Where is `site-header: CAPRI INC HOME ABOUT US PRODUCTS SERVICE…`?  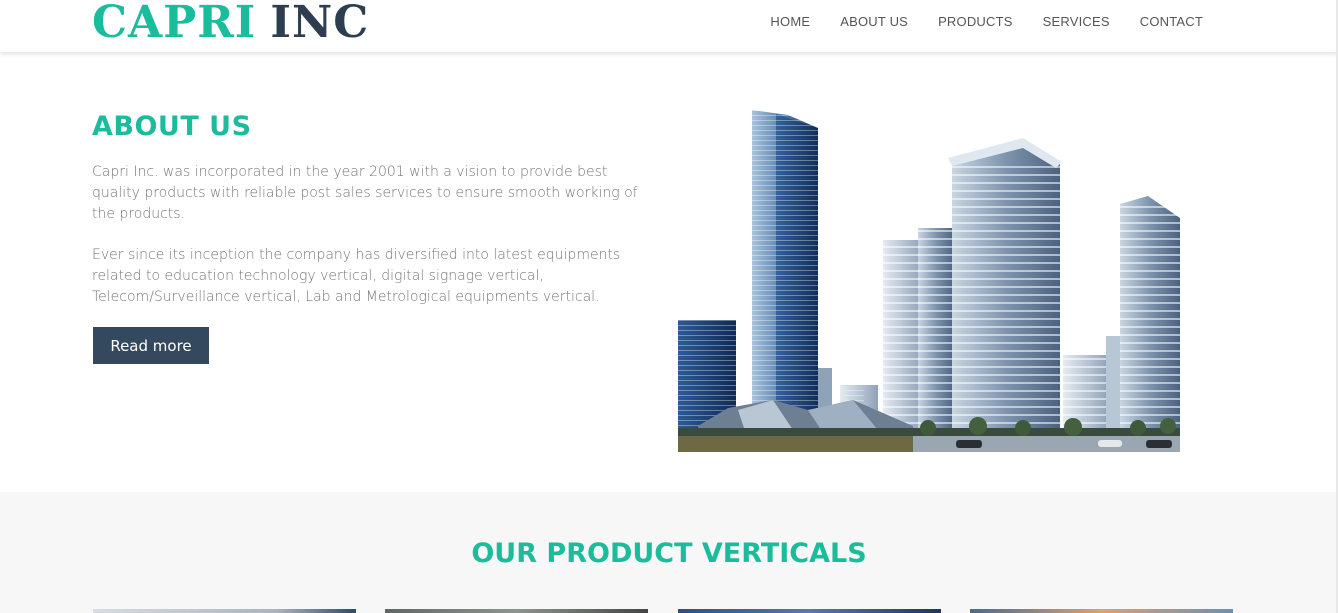 site-header: CAPRI INC HOME ABOUT US PRODUCTS SERVICE… is located at coordinates (669, 26).